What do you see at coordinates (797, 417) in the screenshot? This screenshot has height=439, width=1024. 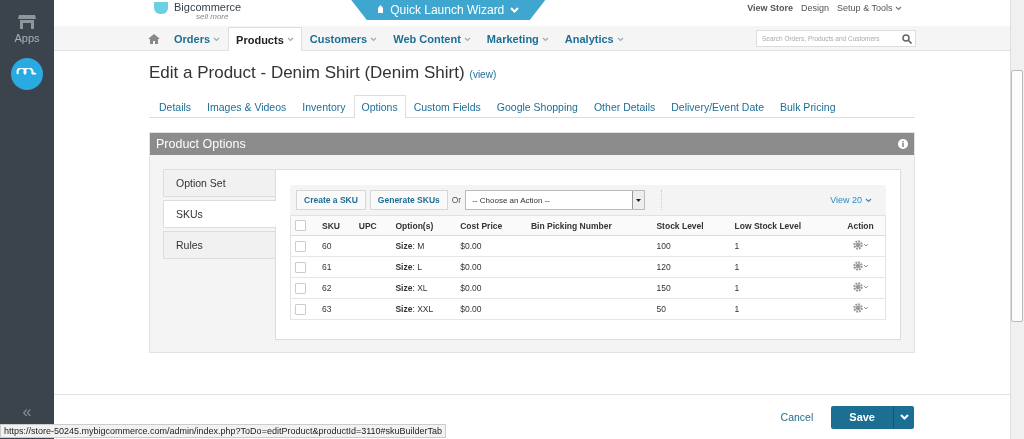 I see `cancel-link: Cancel` at bounding box center [797, 417].